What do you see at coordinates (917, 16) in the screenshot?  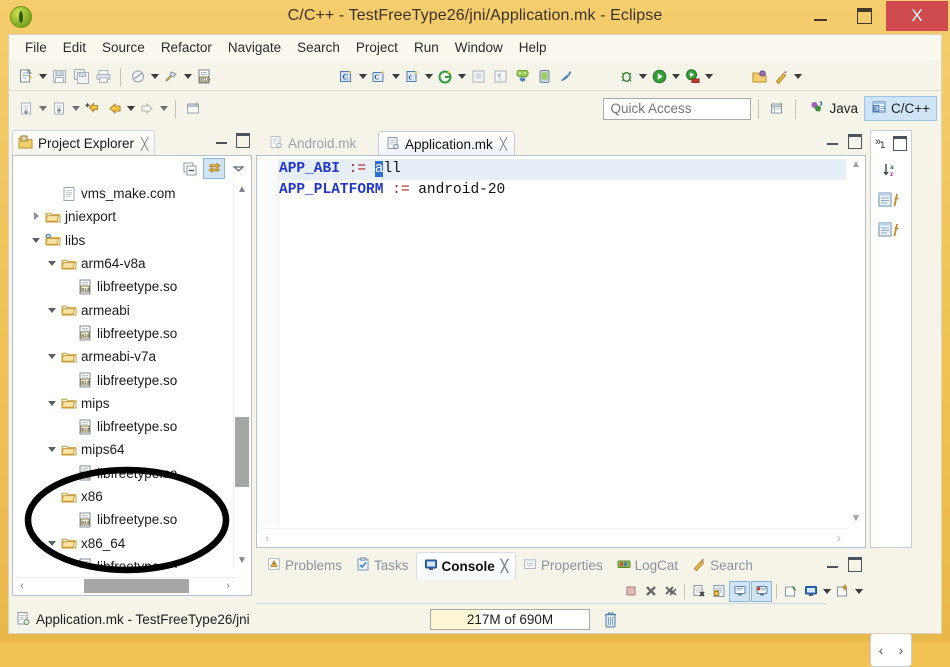 I see `close-button: X` at bounding box center [917, 16].